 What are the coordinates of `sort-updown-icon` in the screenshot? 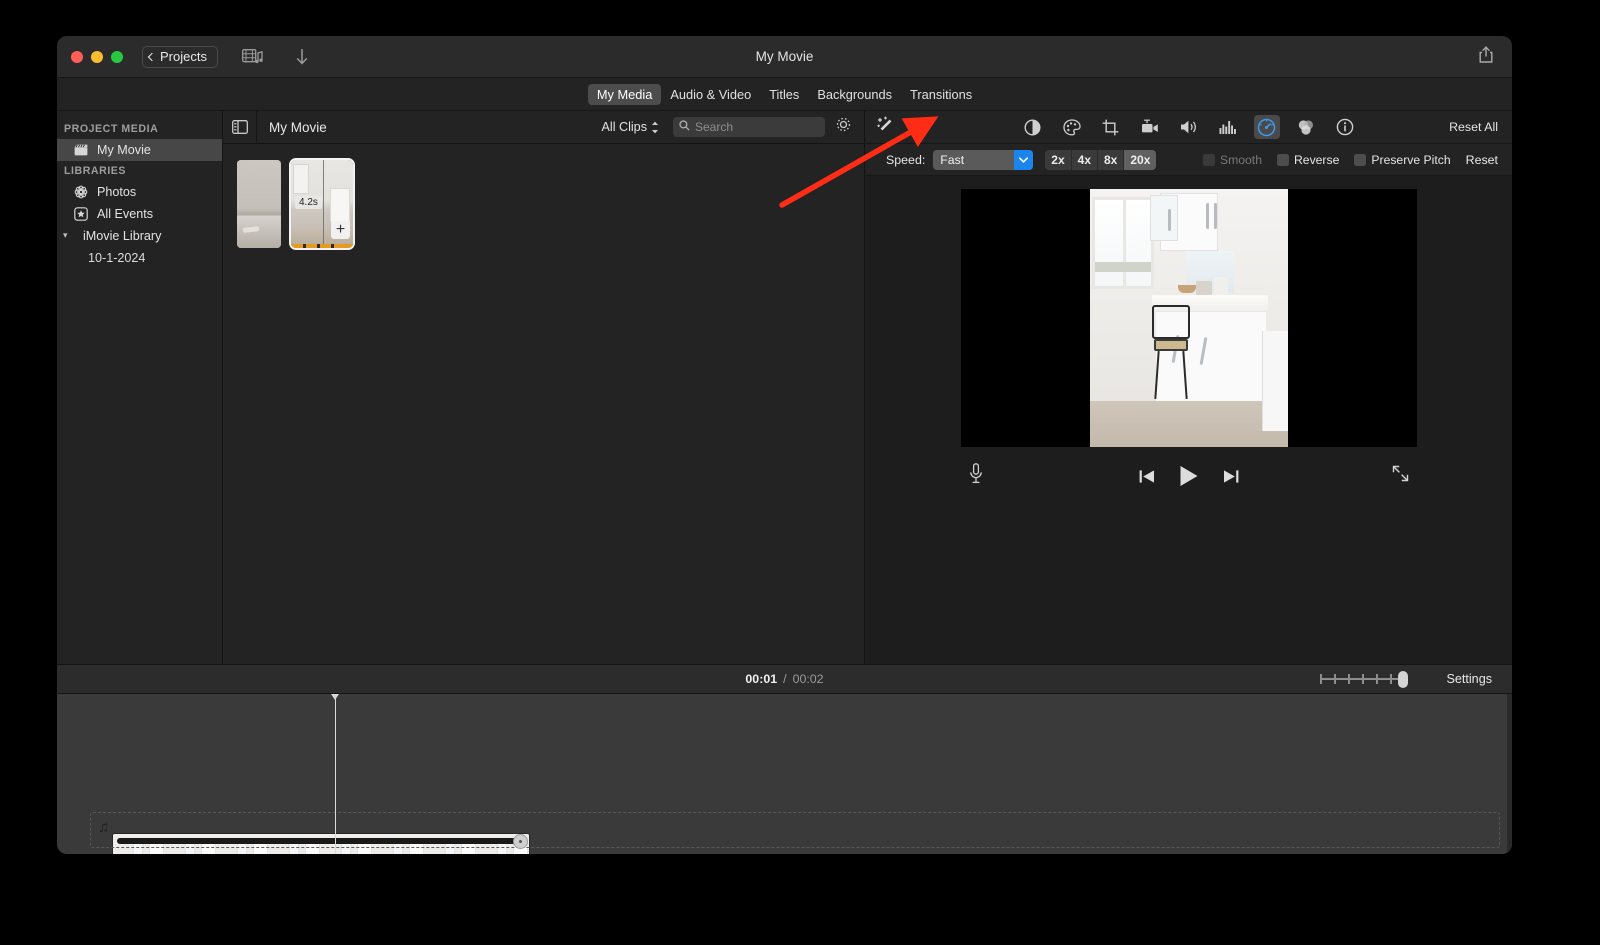 It's located at (655, 127).